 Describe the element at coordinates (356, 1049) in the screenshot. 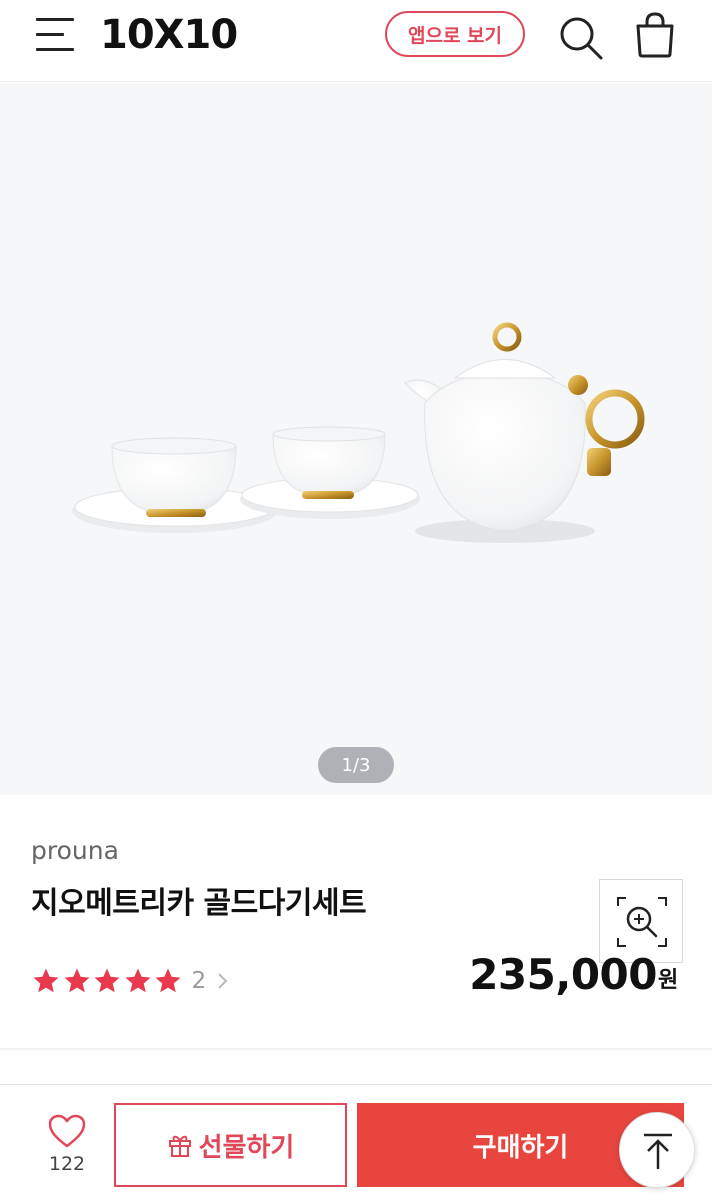

I see `section-divider` at that location.